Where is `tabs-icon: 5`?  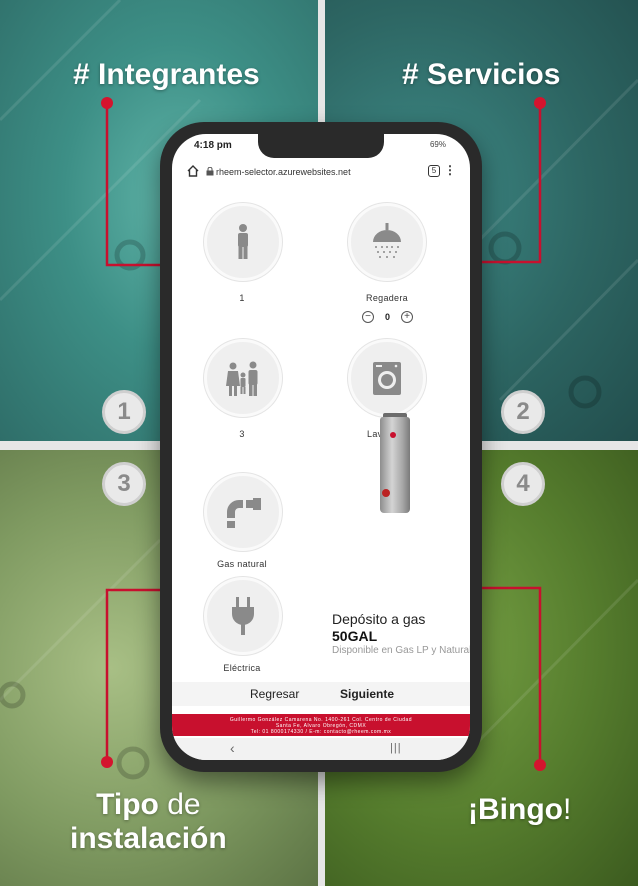
tabs-icon: 5 is located at coordinates (434, 171).